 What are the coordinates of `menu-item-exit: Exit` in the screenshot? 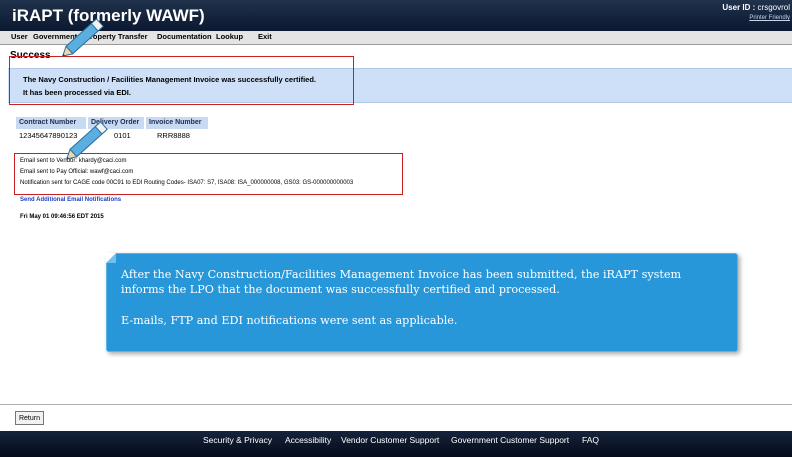 It's located at (265, 36).